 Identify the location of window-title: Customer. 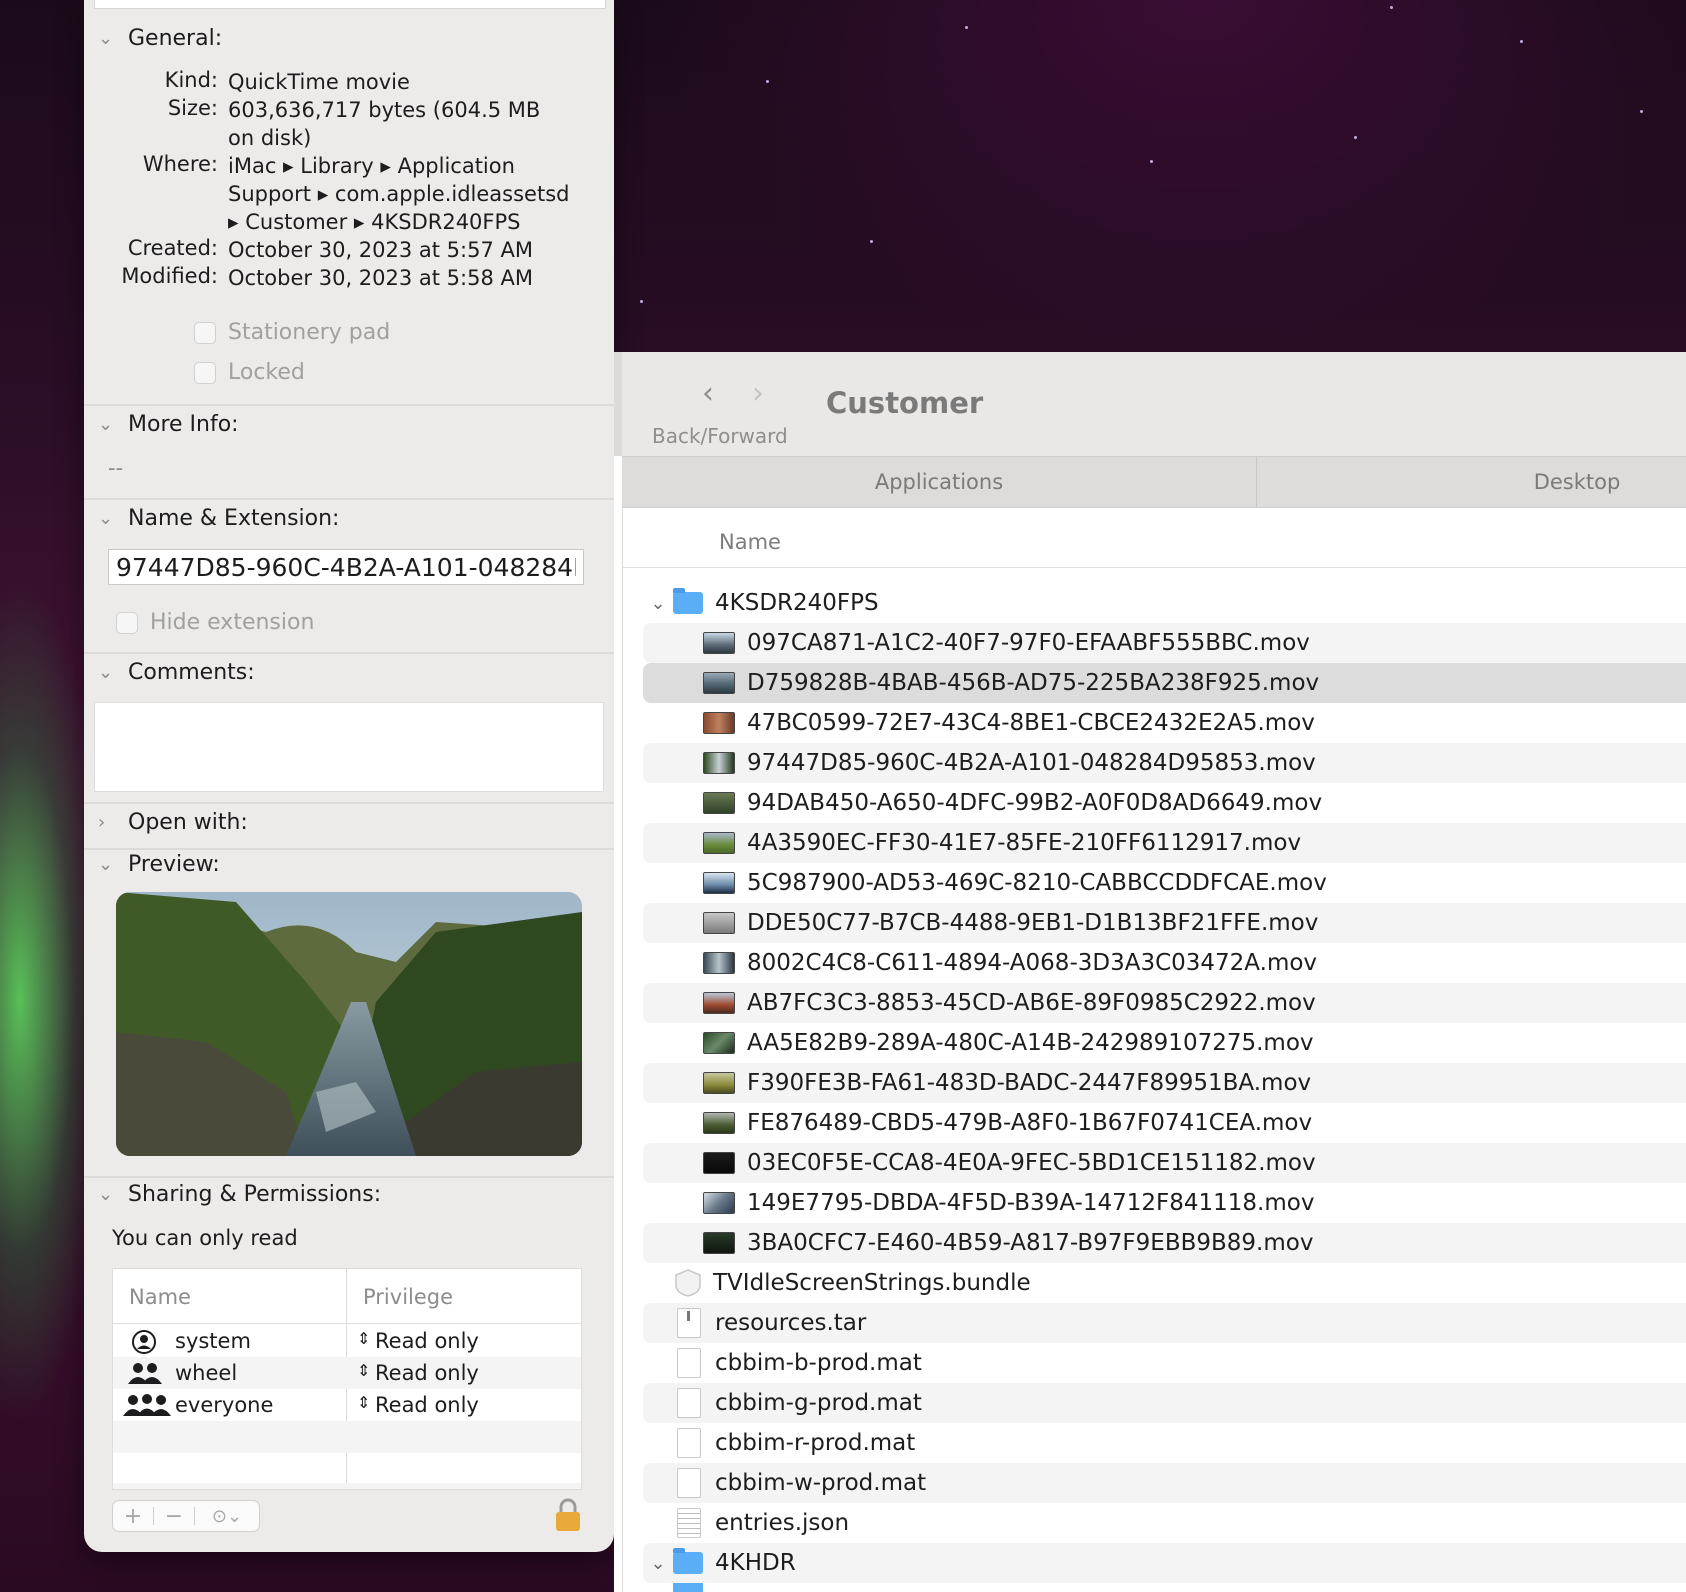
(905, 403).